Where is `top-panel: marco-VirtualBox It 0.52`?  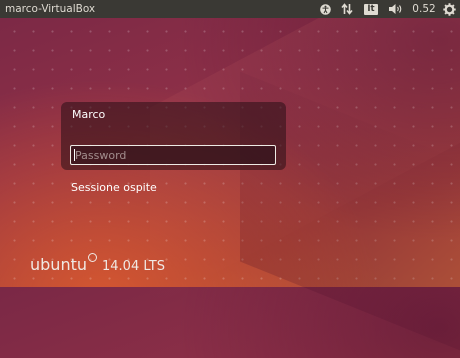 top-panel: marco-VirtualBox It 0.52 is located at coordinates (230, 9).